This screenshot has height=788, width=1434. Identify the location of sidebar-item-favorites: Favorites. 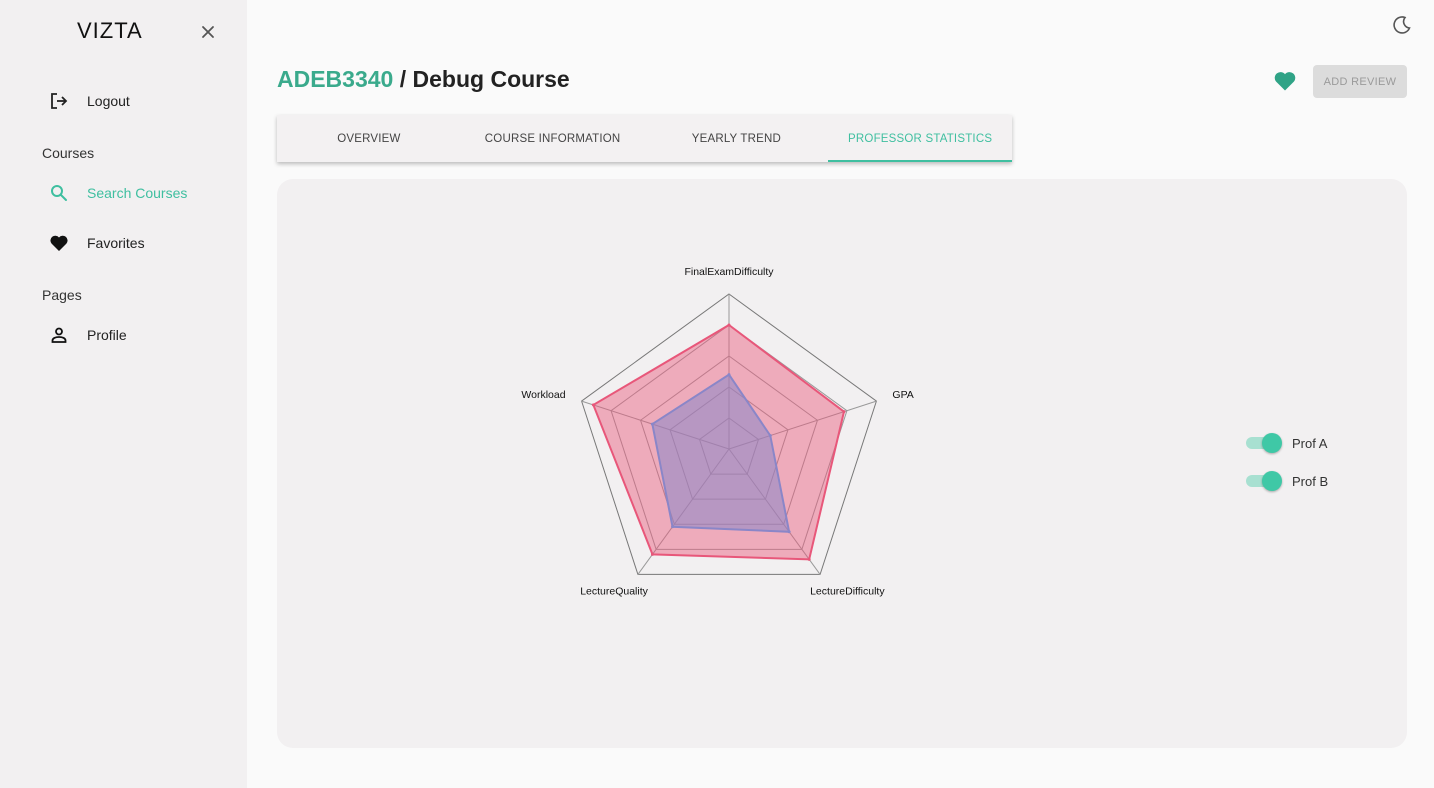
(93, 243).